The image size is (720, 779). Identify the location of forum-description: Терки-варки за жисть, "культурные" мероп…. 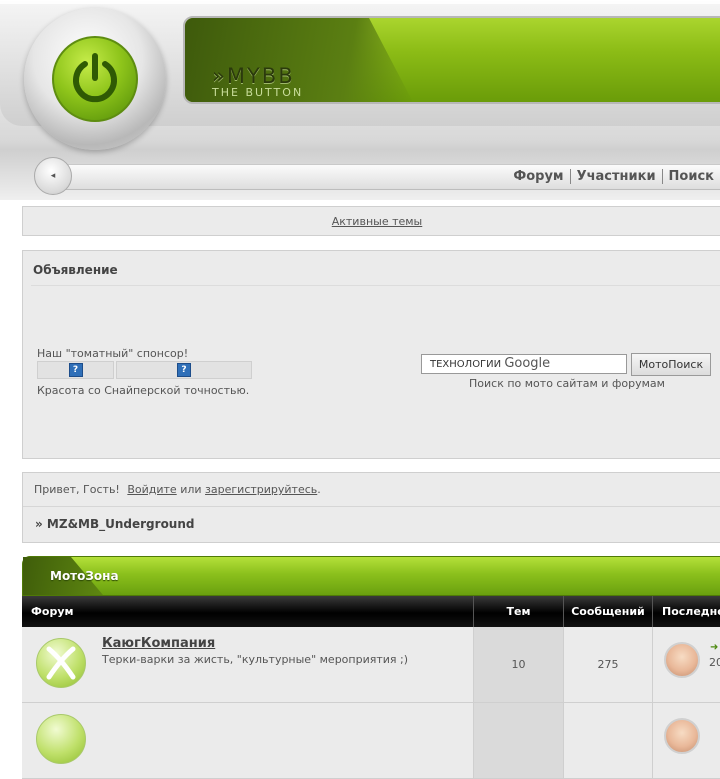
(255, 659).